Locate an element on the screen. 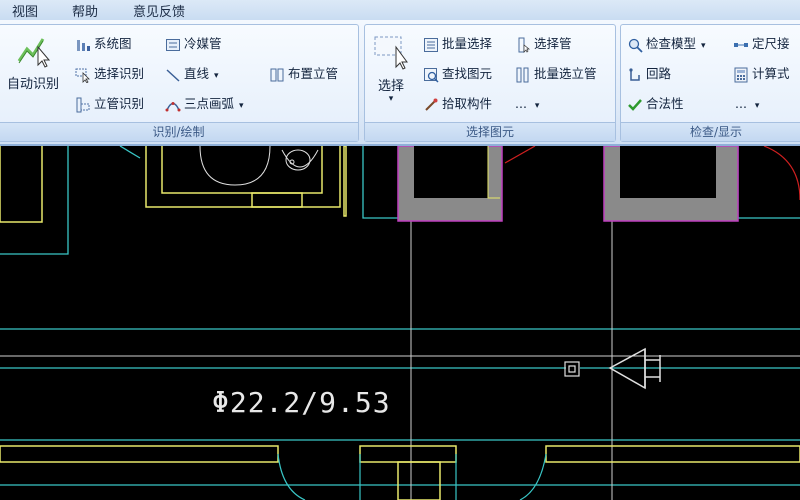 Image resolution: width=800 pixels, height=500 pixels. group1-label: 识别/绘制 is located at coordinates (179, 131).